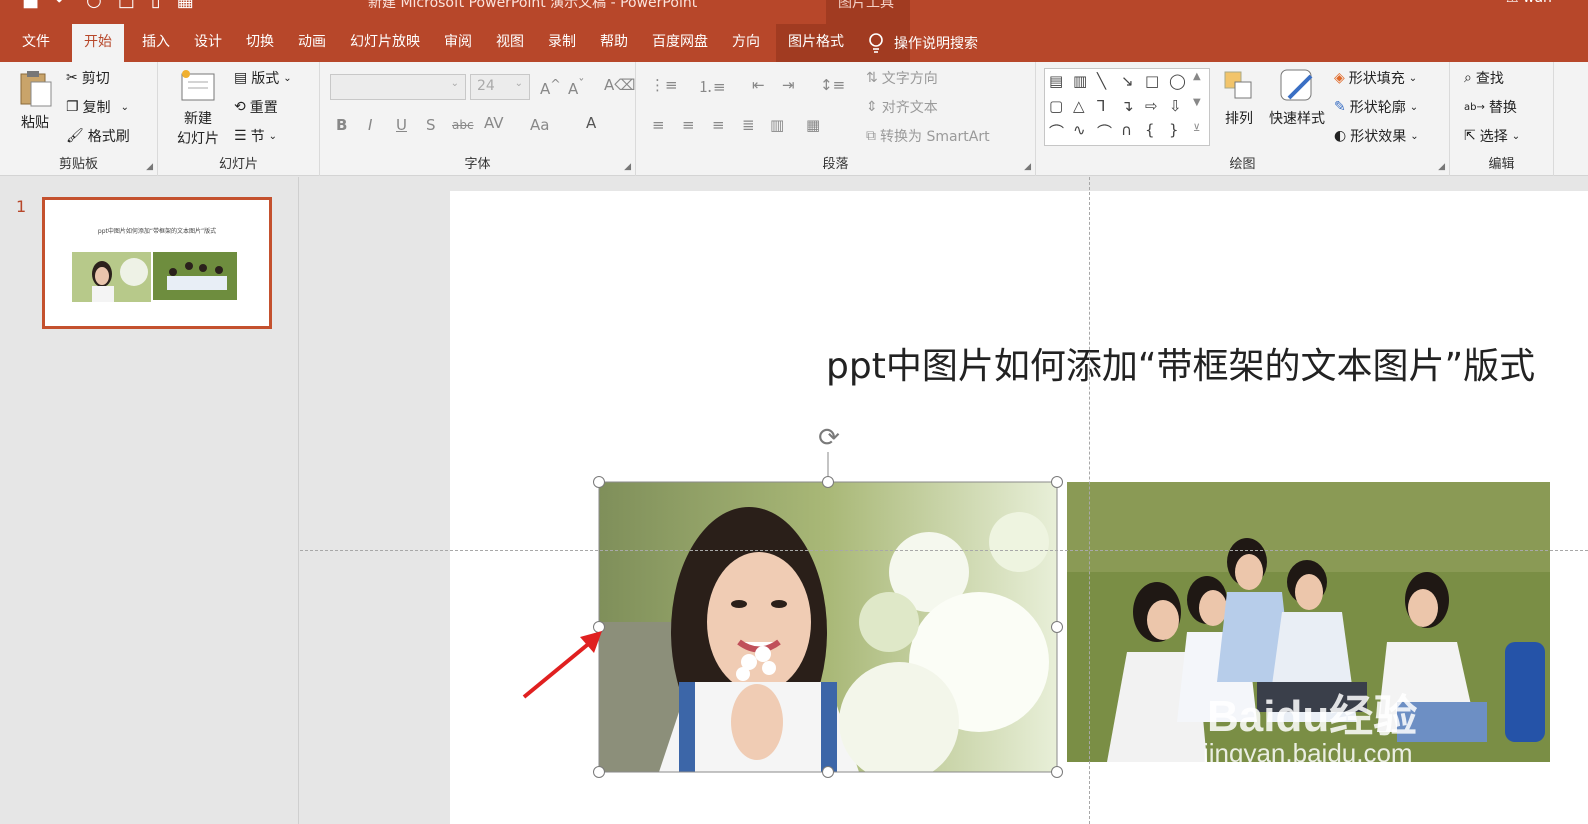  Describe the element at coordinates (1376, 107) in the screenshot. I see `shape-outline-button: ✎ 形状轮廓 ⌄` at that location.